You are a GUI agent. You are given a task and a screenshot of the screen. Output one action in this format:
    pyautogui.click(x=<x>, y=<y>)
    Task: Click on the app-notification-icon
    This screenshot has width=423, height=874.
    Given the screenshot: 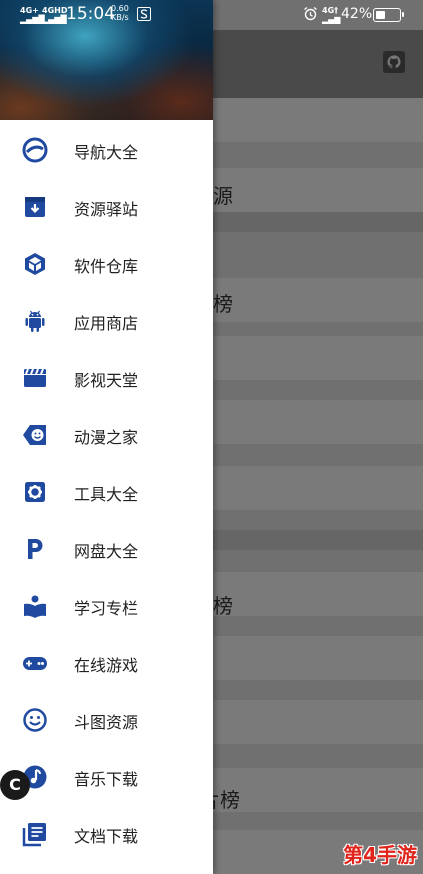 What is the action you would take?
    pyautogui.click(x=144, y=14)
    